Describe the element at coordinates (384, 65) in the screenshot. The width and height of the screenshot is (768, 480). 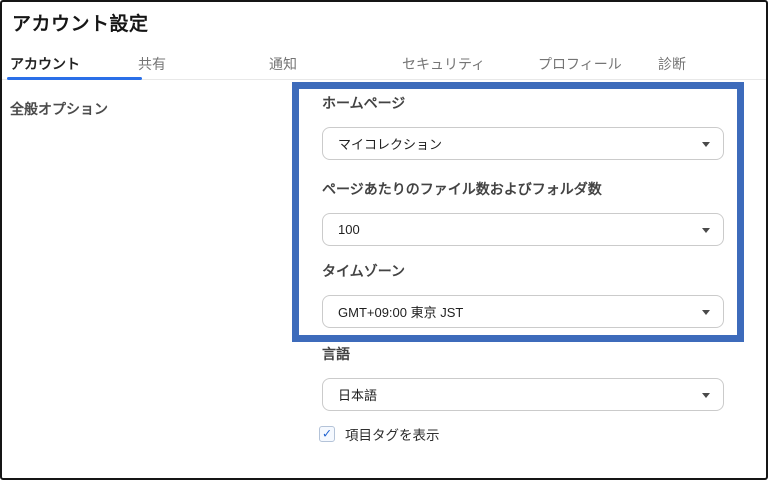
I see `tab-bar: アカウント 共有 通知 セキュリティ プロフィール 診断` at that location.